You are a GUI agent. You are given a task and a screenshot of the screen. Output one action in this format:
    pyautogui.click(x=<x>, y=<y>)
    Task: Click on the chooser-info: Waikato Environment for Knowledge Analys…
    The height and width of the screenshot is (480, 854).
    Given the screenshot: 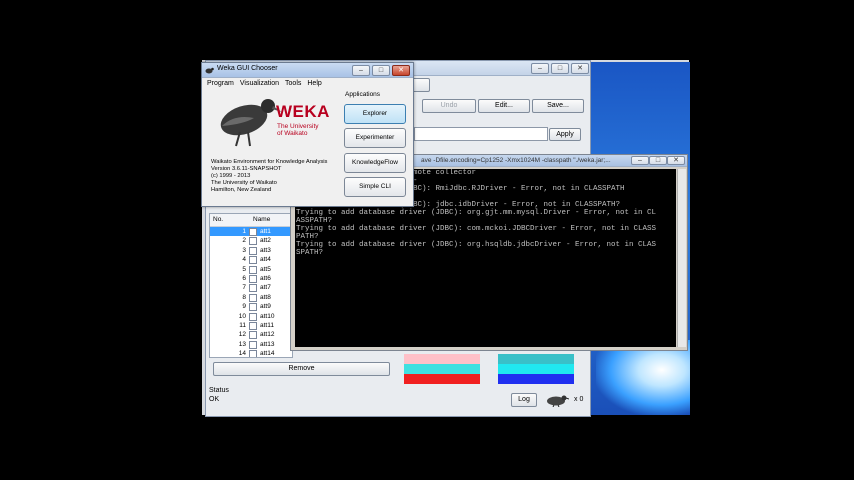 What is the action you would take?
    pyautogui.click(x=269, y=176)
    